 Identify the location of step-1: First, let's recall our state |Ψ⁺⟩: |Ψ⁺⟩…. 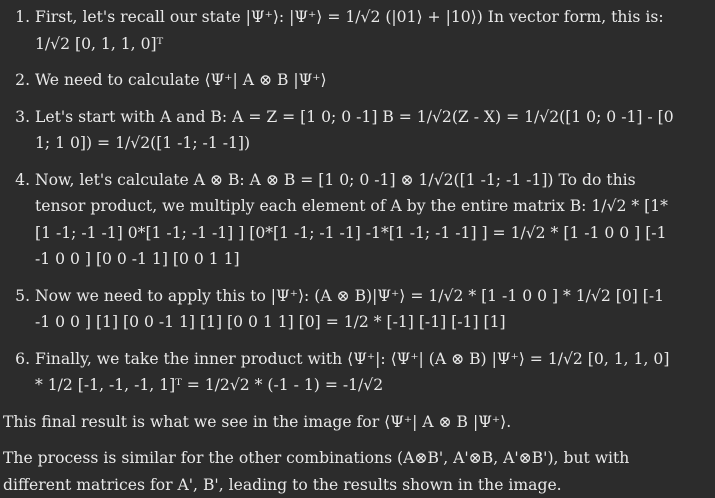
(355, 30).